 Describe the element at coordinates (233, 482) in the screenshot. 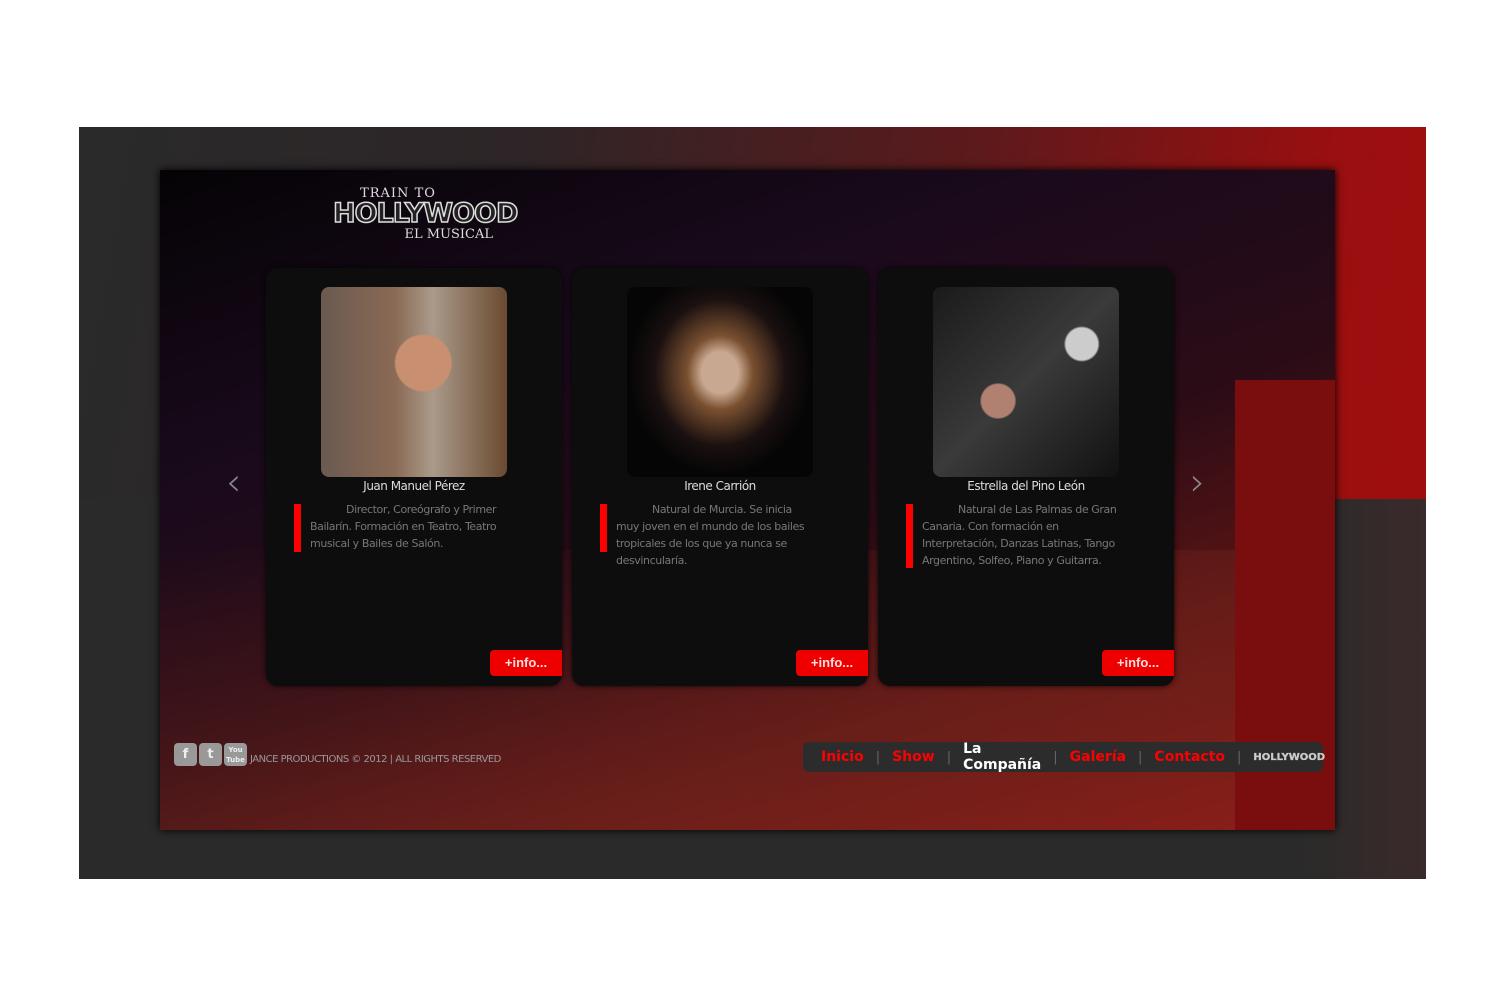

I see `prev-arrow: ‹` at that location.